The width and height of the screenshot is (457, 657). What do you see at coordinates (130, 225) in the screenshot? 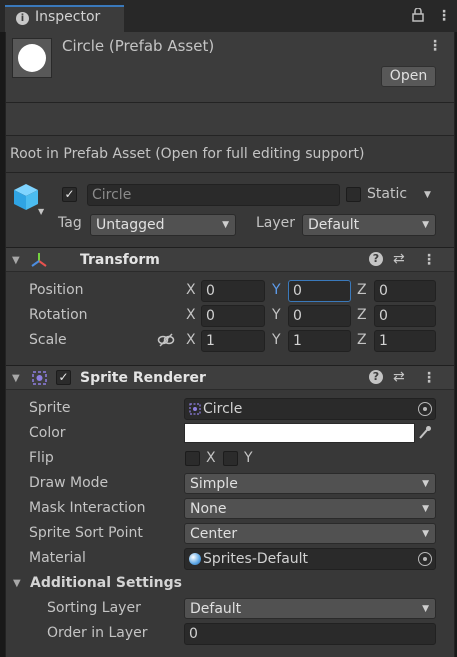
I see `tag-value: Untagged` at bounding box center [130, 225].